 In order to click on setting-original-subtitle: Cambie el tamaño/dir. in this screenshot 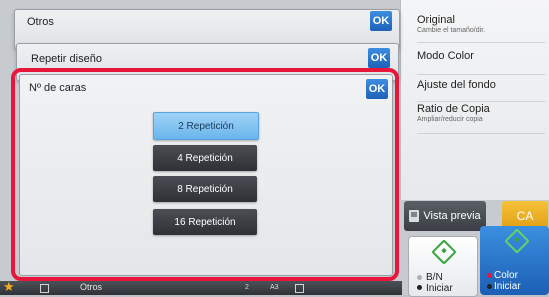, I will do `click(451, 30)`.